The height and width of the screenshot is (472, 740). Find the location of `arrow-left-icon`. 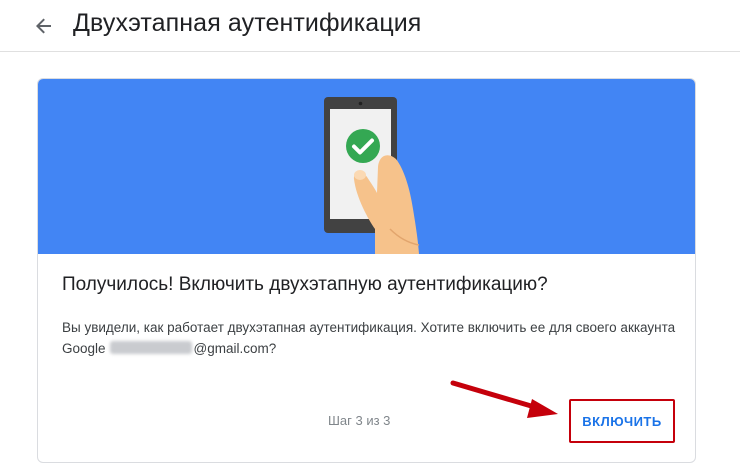

arrow-left-icon is located at coordinates (43, 26).